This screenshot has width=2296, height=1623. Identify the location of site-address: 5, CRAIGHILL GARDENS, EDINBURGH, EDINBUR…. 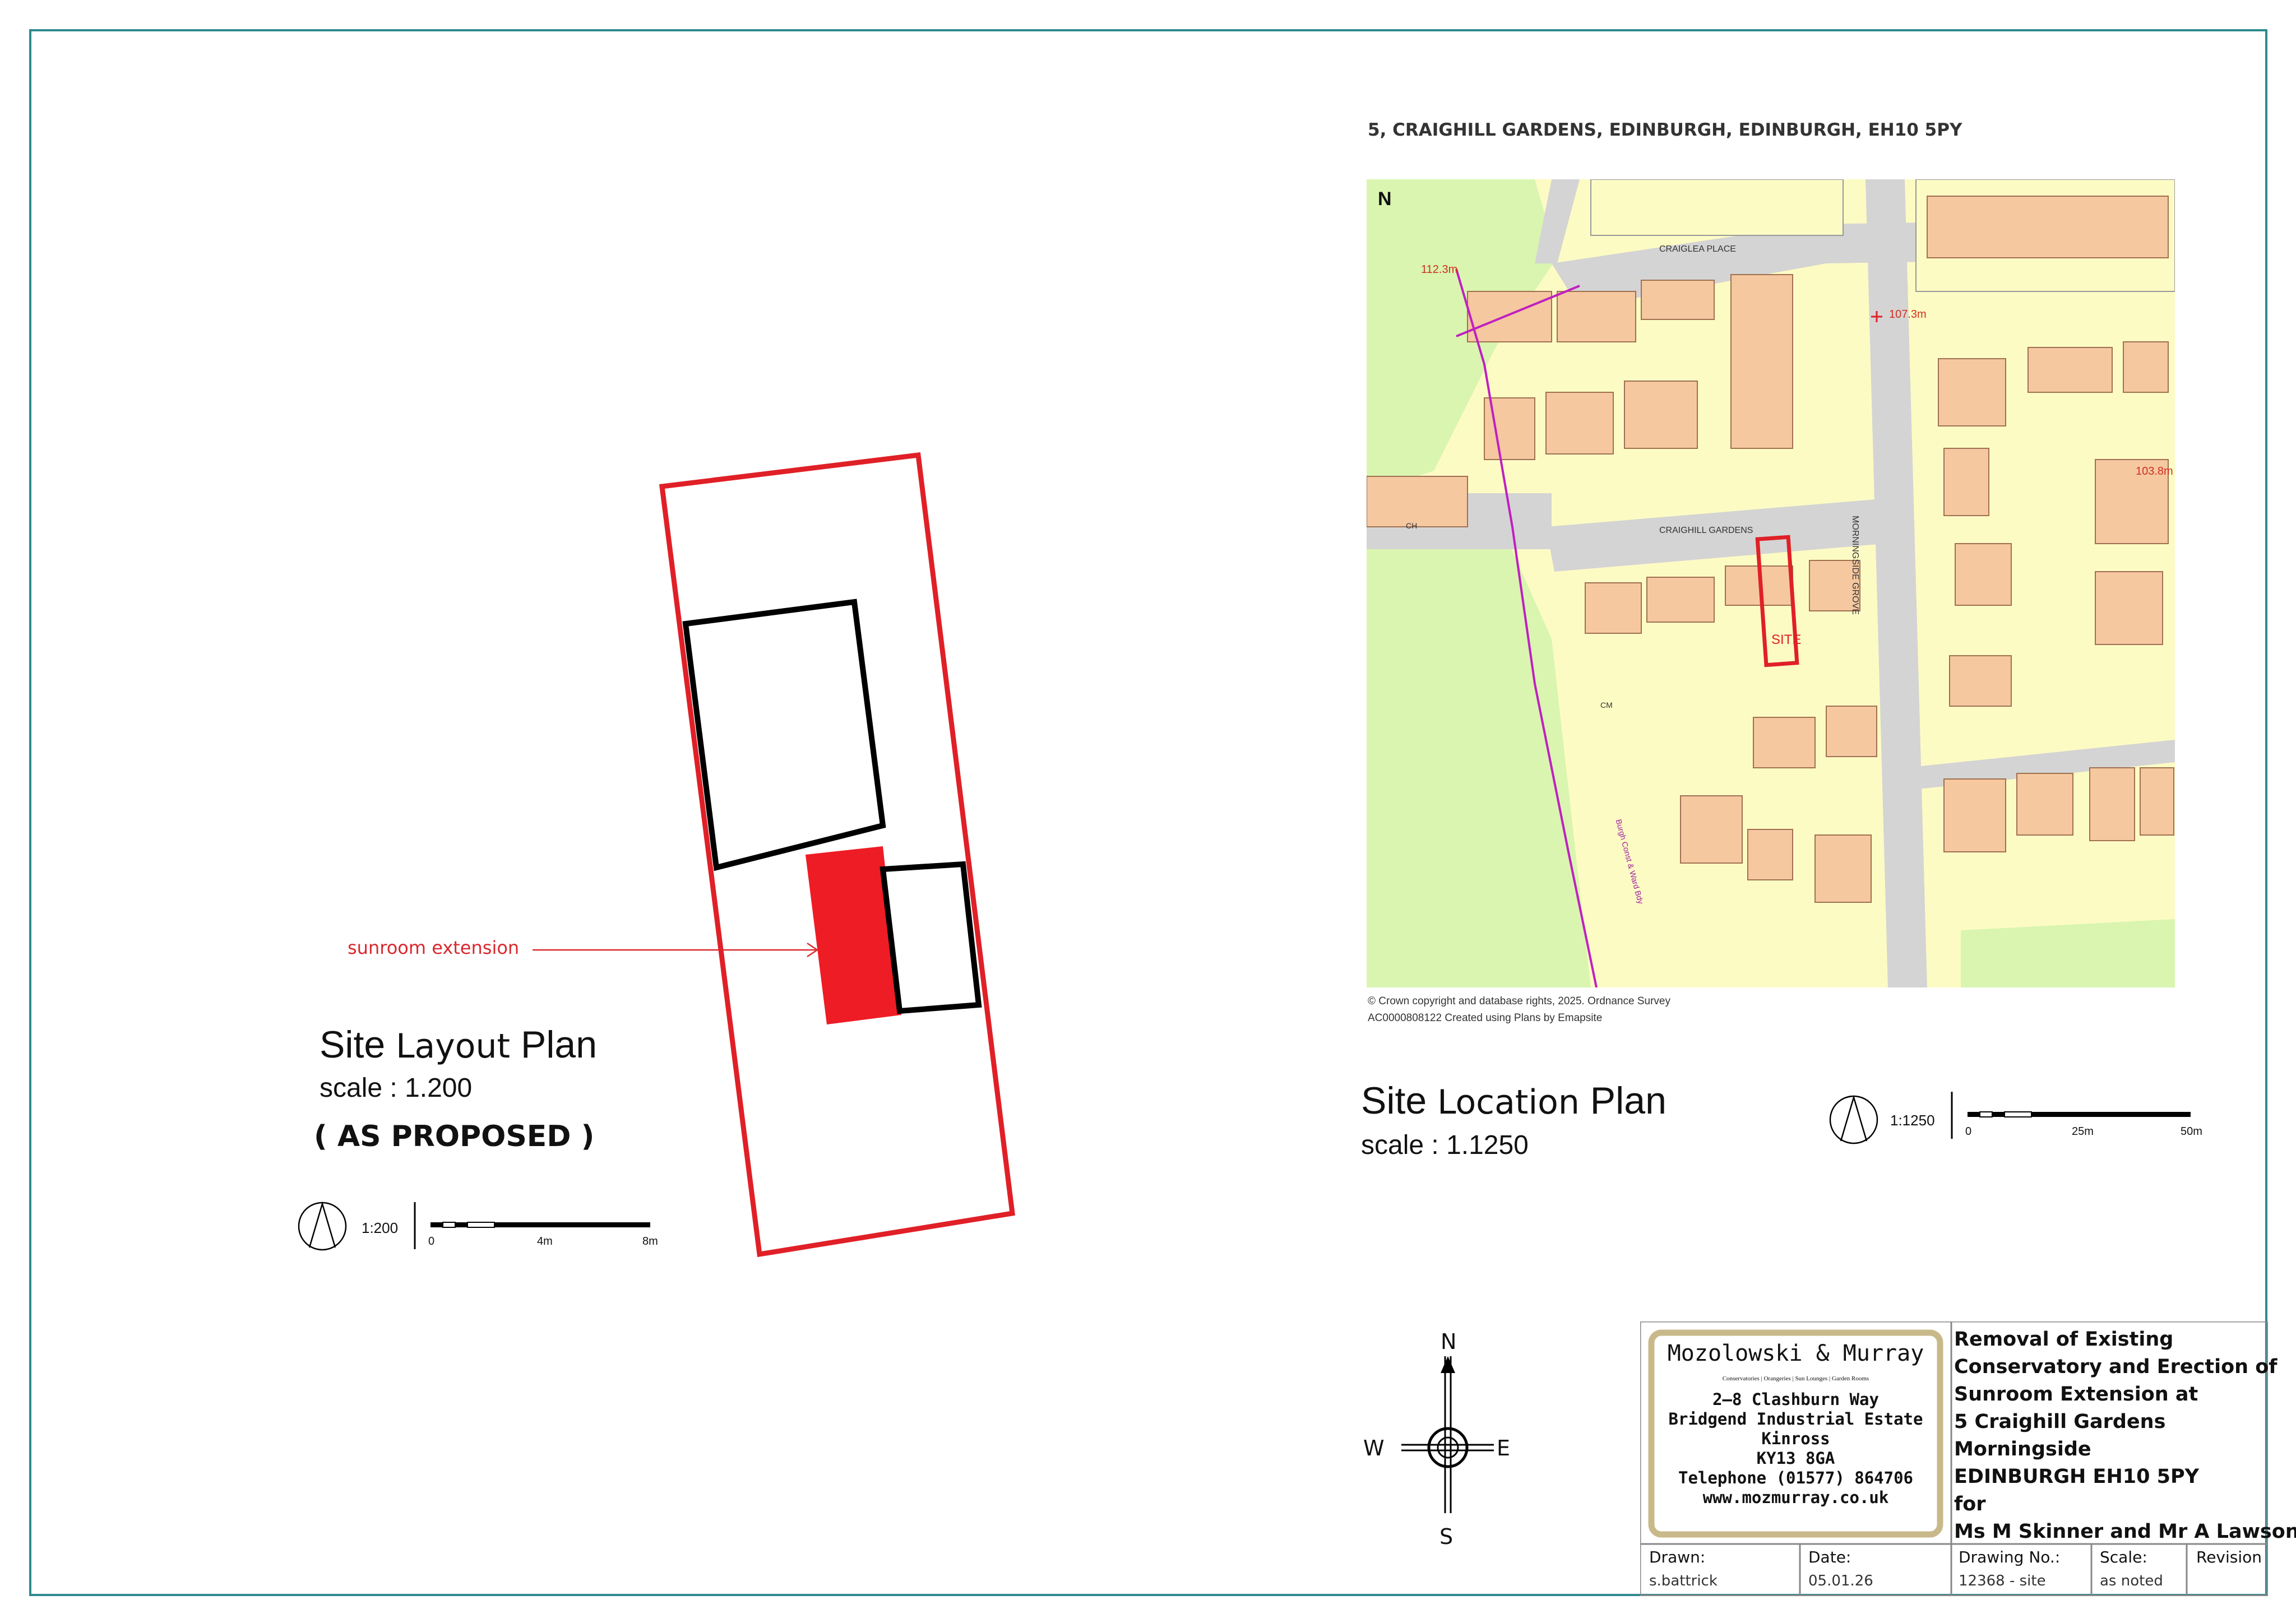
(1665, 130).